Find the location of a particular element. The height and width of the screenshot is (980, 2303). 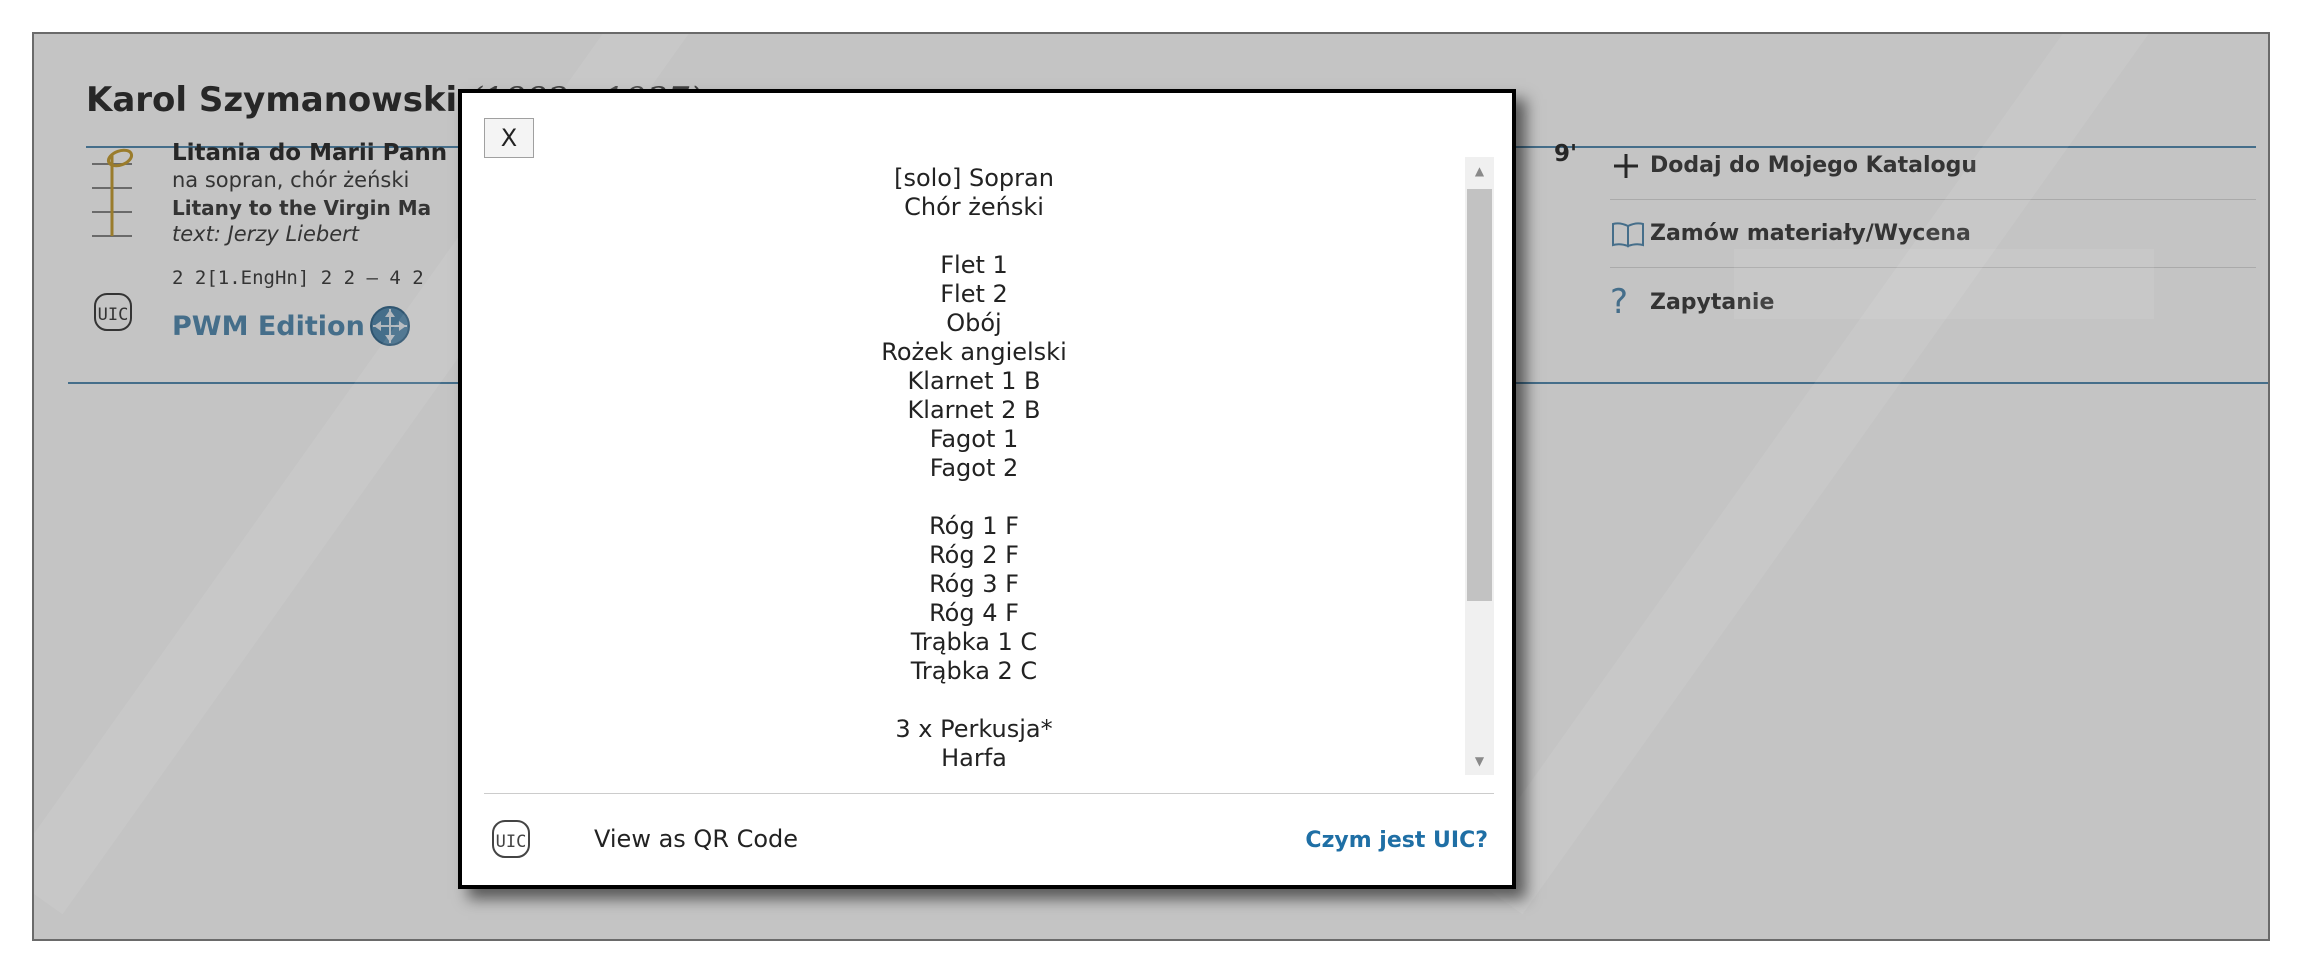

uic-logo-text: UIC is located at coordinates (511, 842).